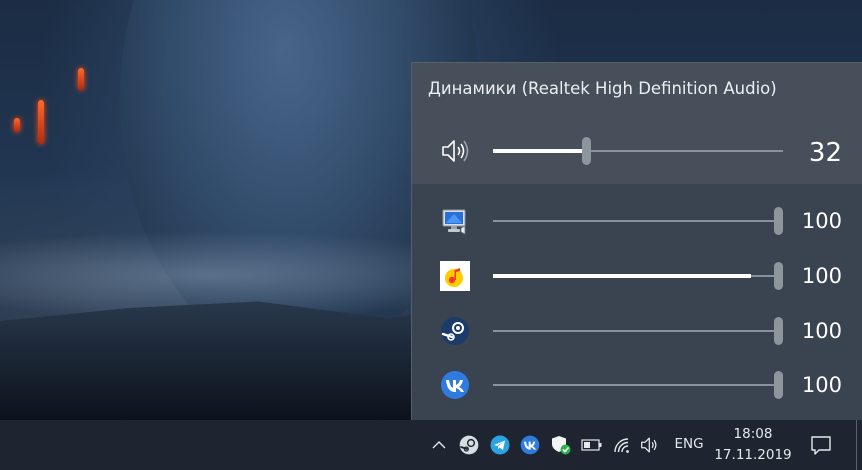 The width and height of the screenshot is (862, 470). Describe the element at coordinates (821, 445) in the screenshot. I see `action-center-icon` at that location.